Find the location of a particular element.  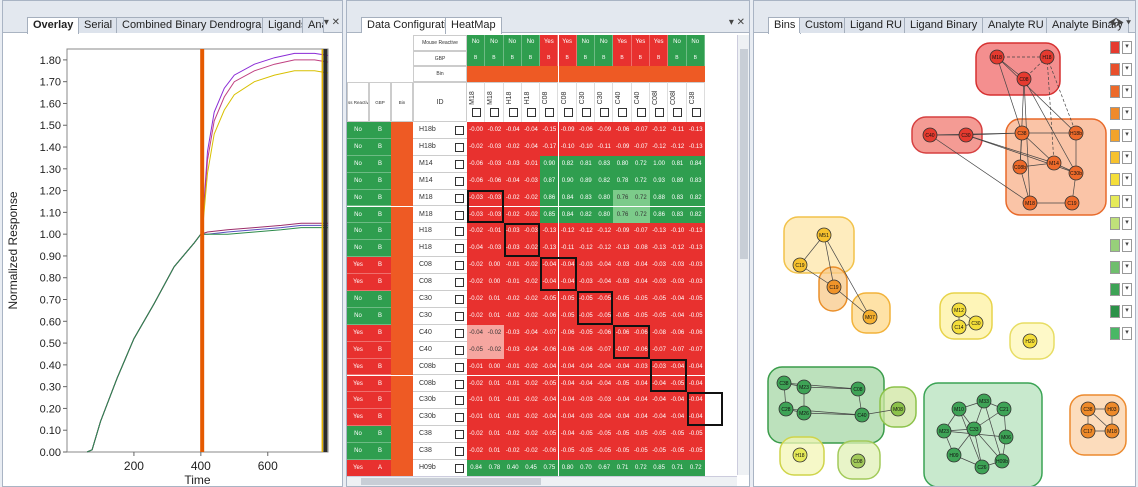

tab-ligand-binary: Ligand Binary is located at coordinates (944, 25).